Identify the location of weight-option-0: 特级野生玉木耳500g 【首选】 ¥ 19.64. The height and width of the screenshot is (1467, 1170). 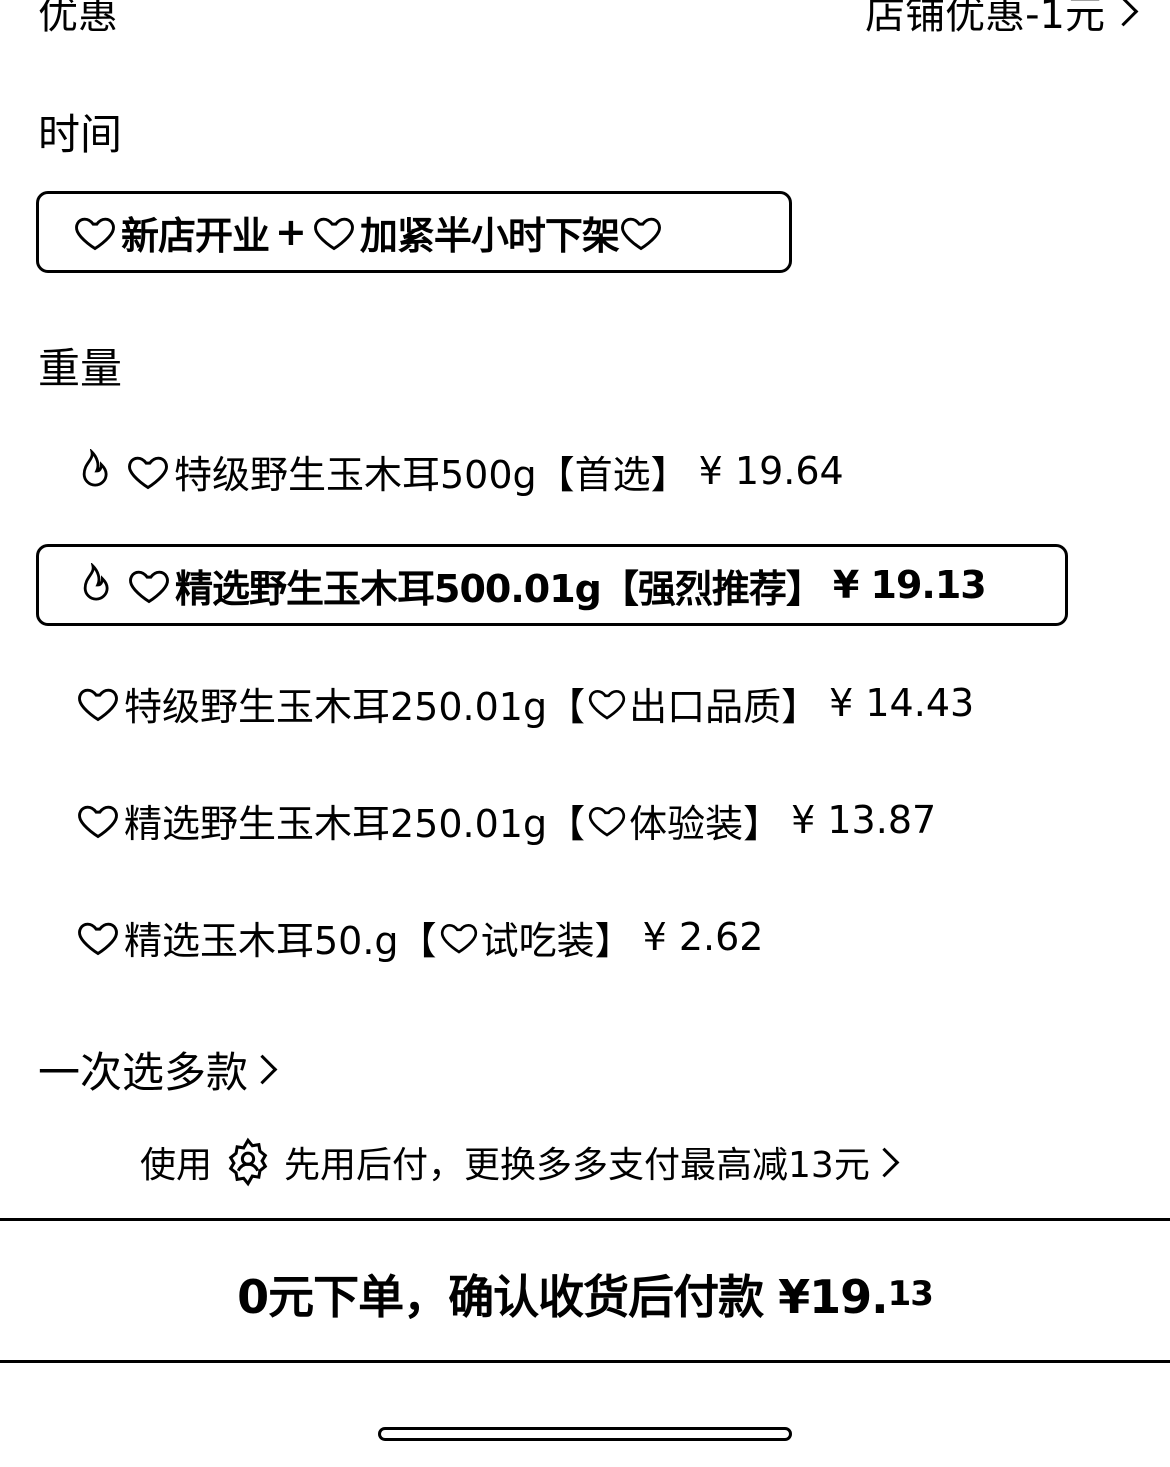
(458, 471).